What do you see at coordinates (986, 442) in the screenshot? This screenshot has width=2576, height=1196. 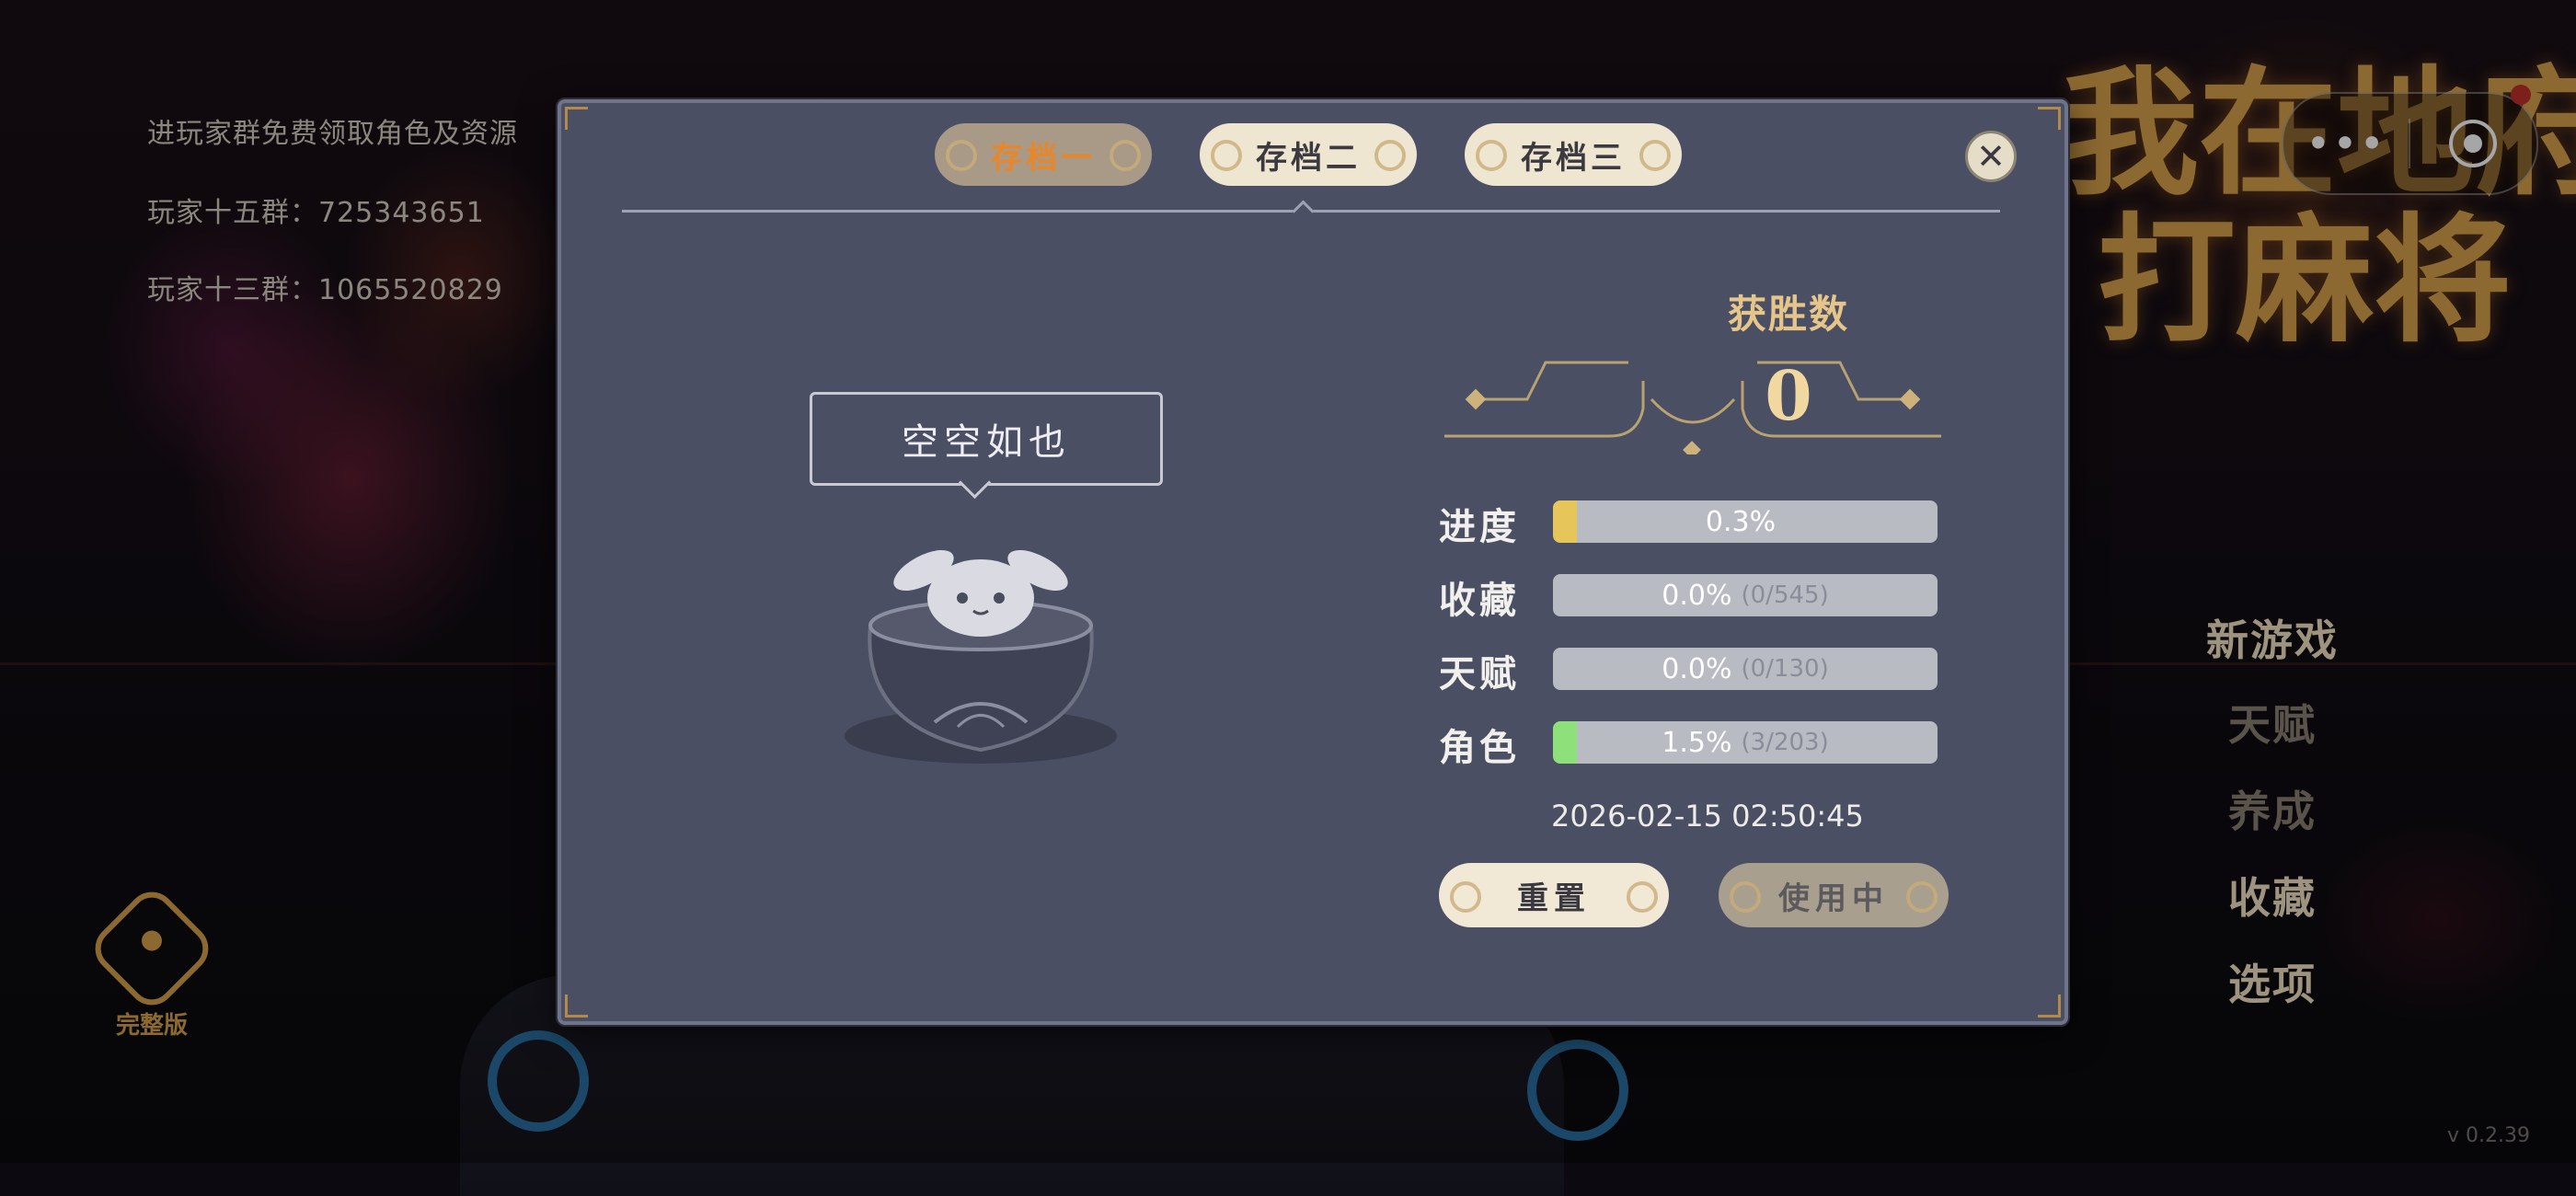 I see `empty-slot-text: 空空如也` at bounding box center [986, 442].